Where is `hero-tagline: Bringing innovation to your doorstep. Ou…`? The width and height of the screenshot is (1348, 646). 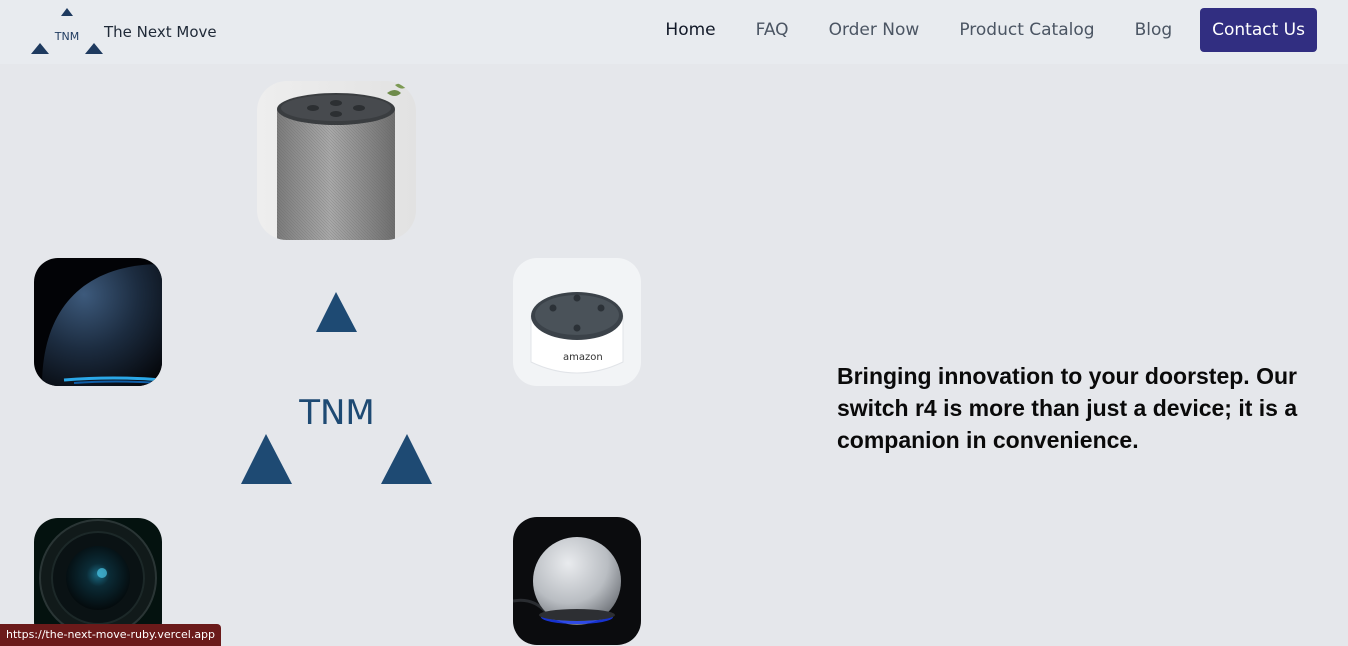
hero-tagline: Bringing innovation to your doorstep. Ou… is located at coordinates (1067, 408).